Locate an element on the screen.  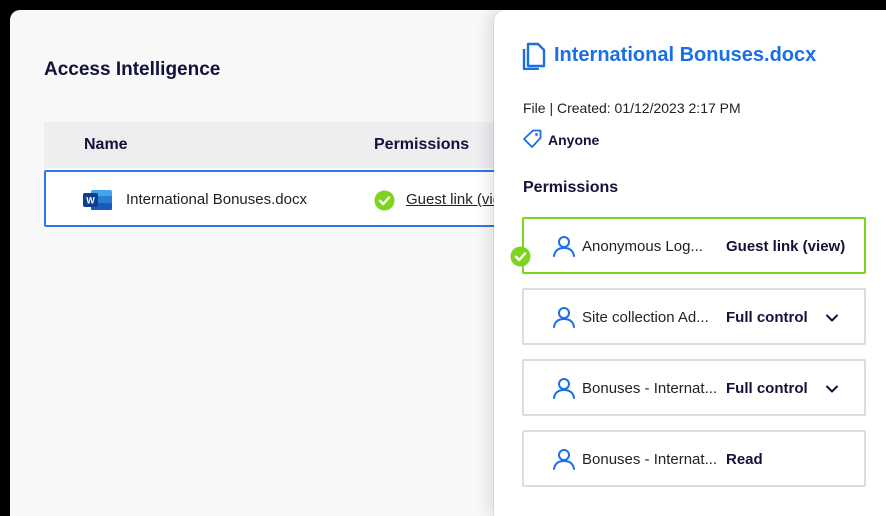
permissions-heading: Permissions is located at coordinates (571, 187).